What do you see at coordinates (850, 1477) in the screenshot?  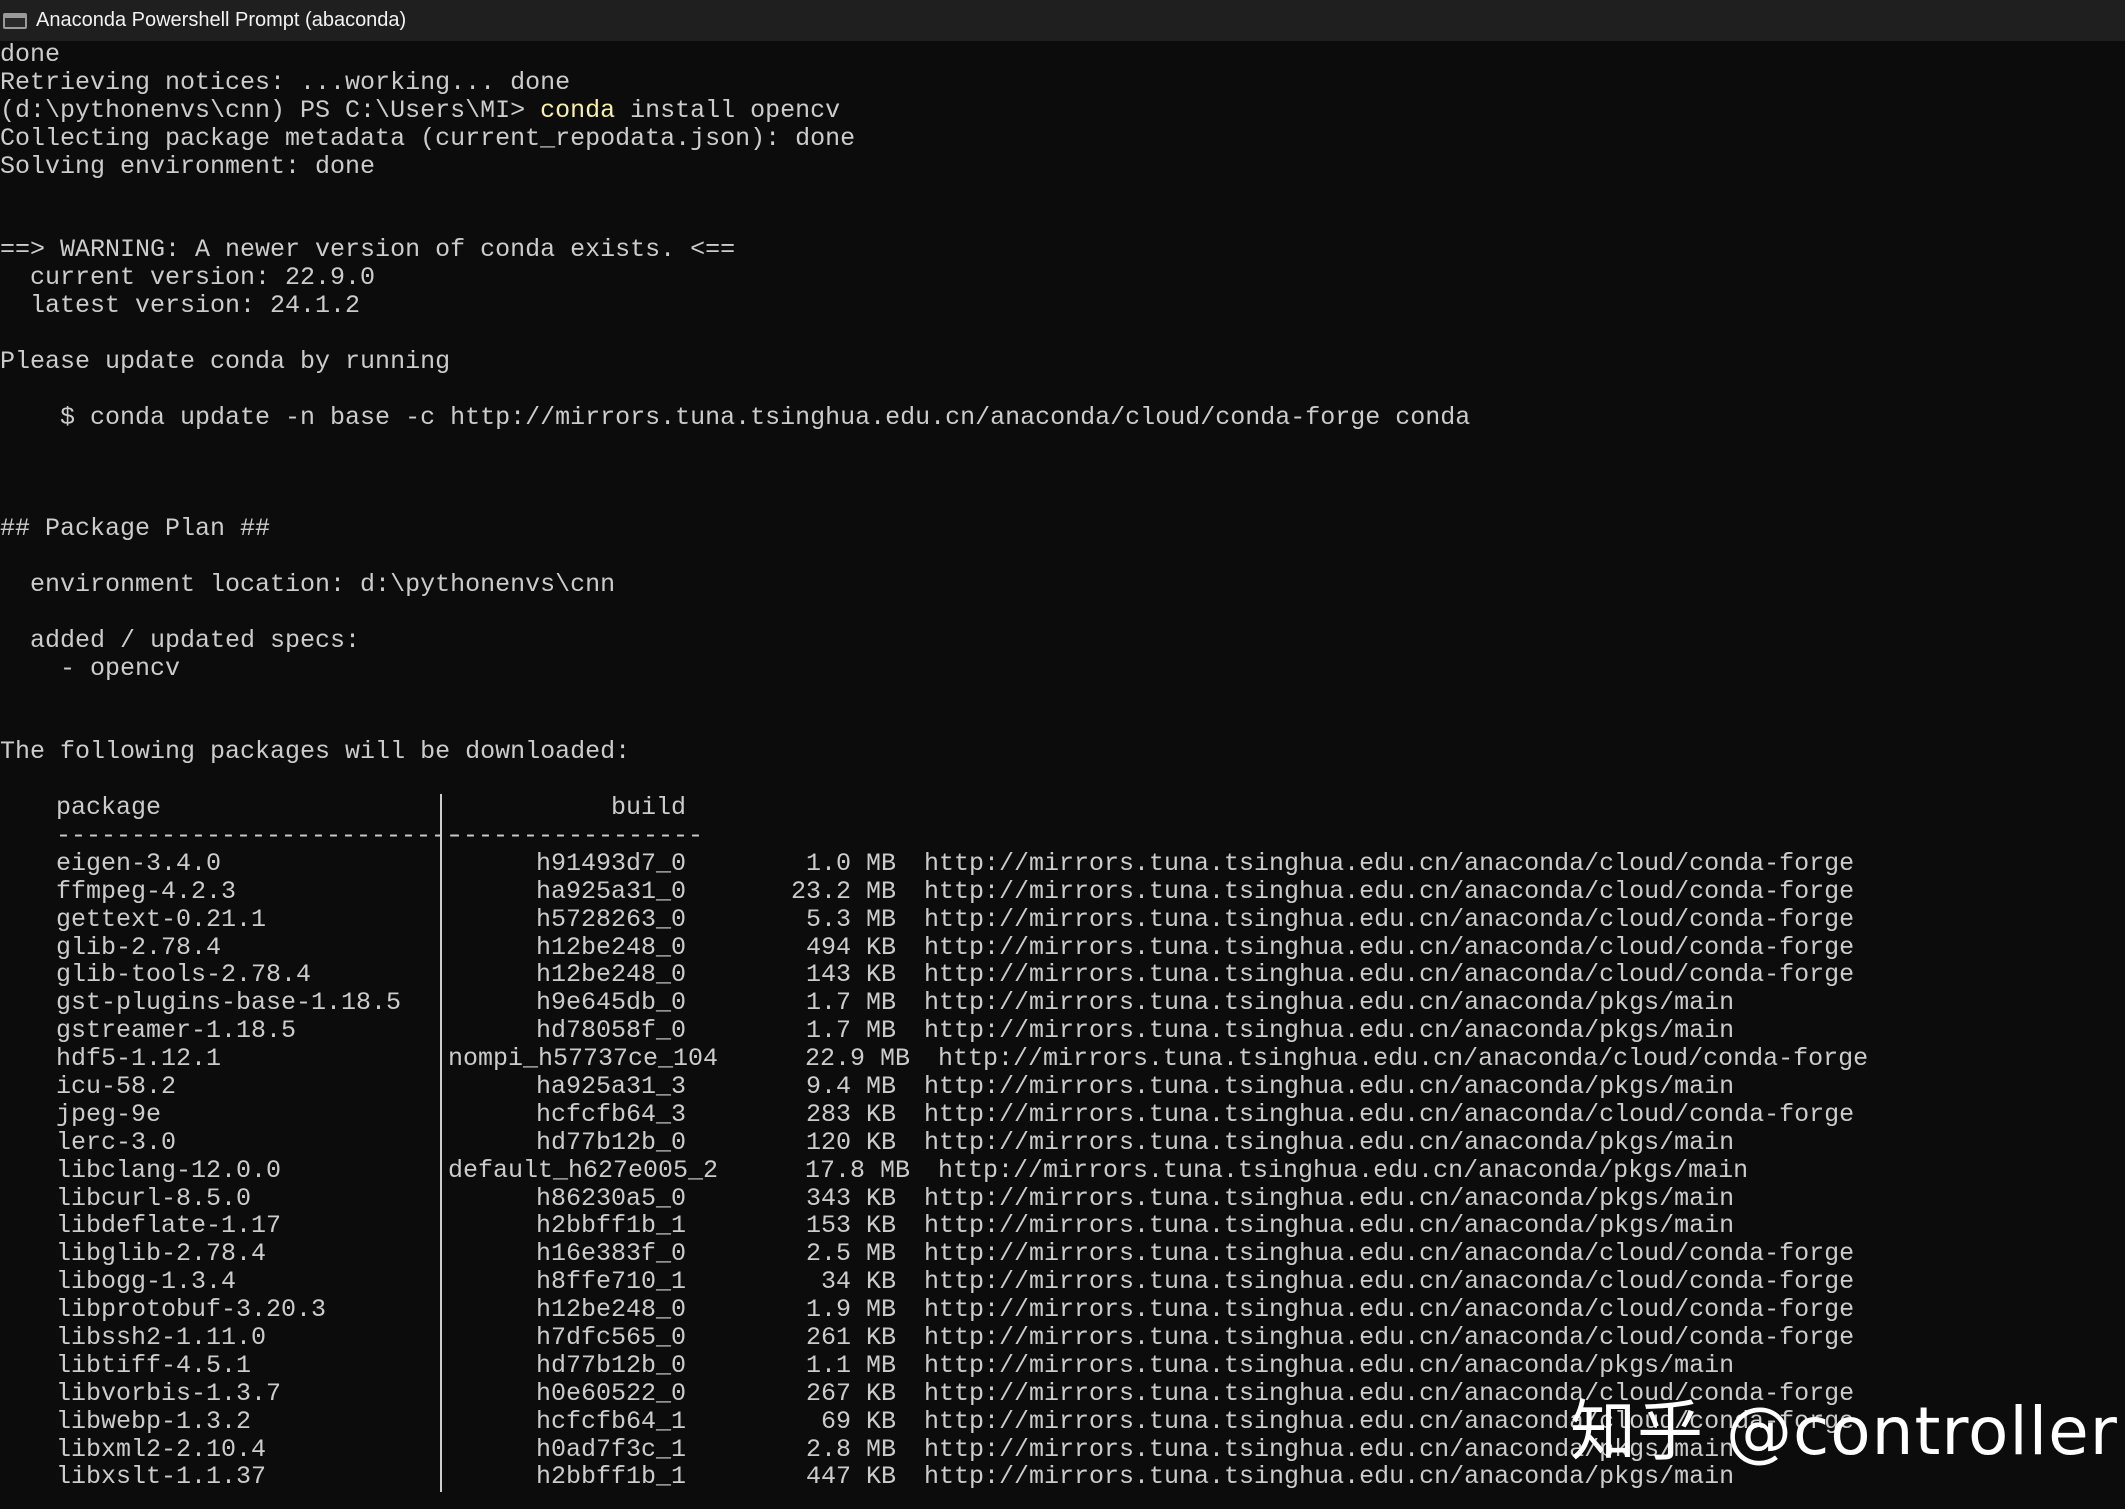 I see `package-size: 447 KB` at bounding box center [850, 1477].